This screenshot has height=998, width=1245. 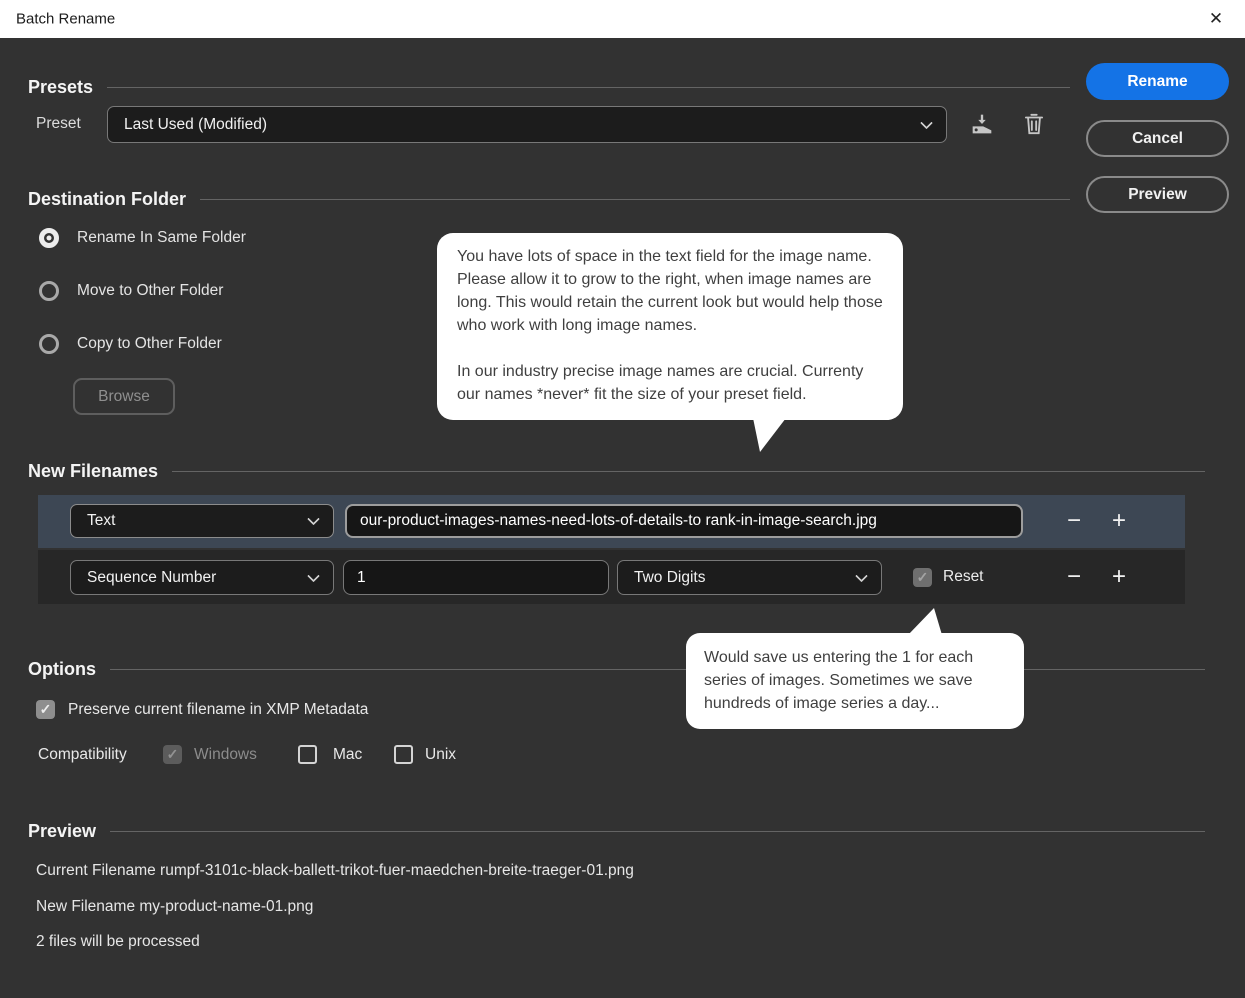 What do you see at coordinates (348, 754) in the screenshot?
I see `mac-label: Mac` at bounding box center [348, 754].